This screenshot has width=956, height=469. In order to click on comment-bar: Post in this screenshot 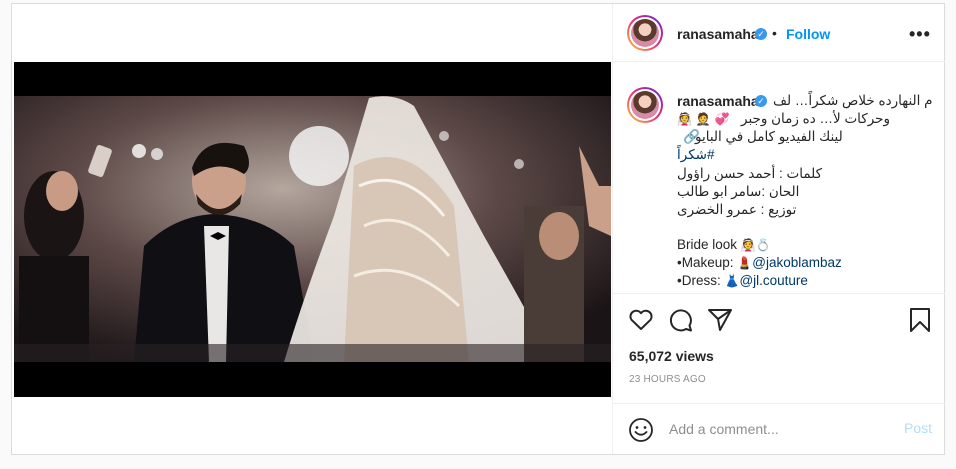, I will do `click(779, 428)`.